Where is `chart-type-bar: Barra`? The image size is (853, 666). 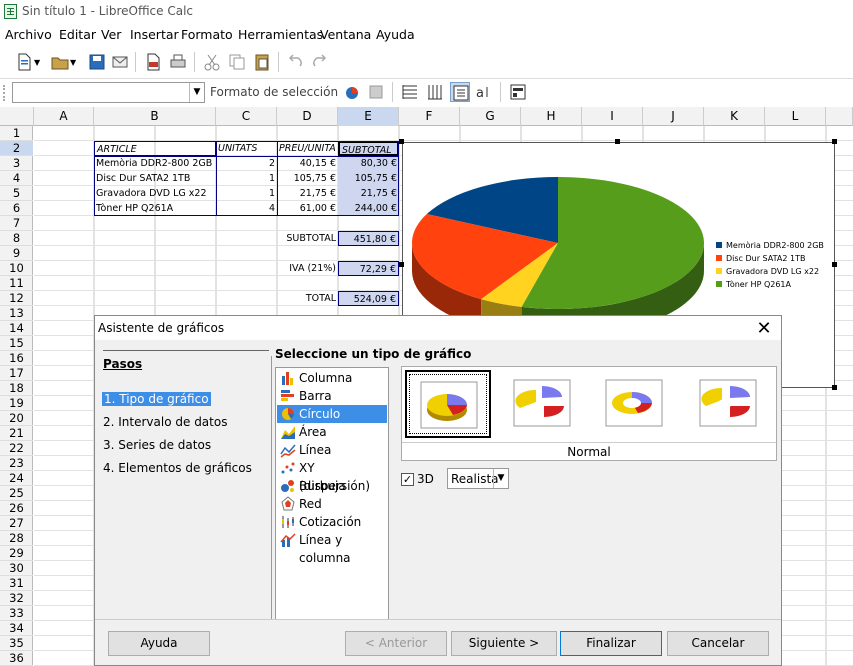
chart-type-bar: Barra is located at coordinates (332, 396).